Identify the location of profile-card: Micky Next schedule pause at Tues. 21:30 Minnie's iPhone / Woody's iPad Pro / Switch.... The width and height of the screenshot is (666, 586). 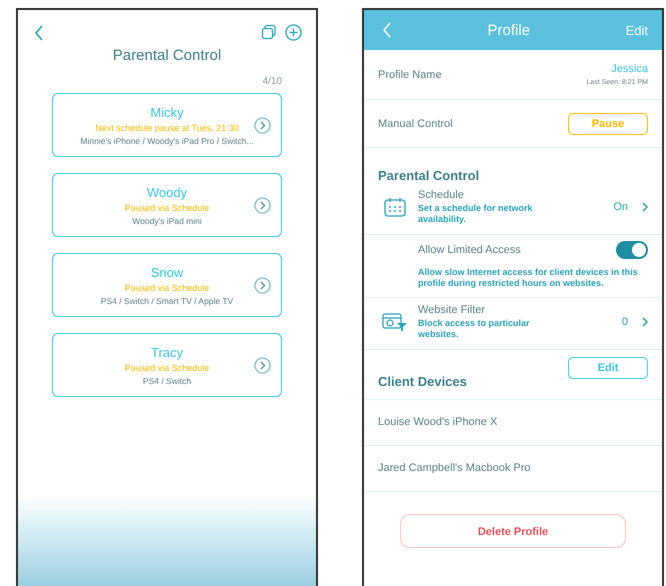
(167, 125).